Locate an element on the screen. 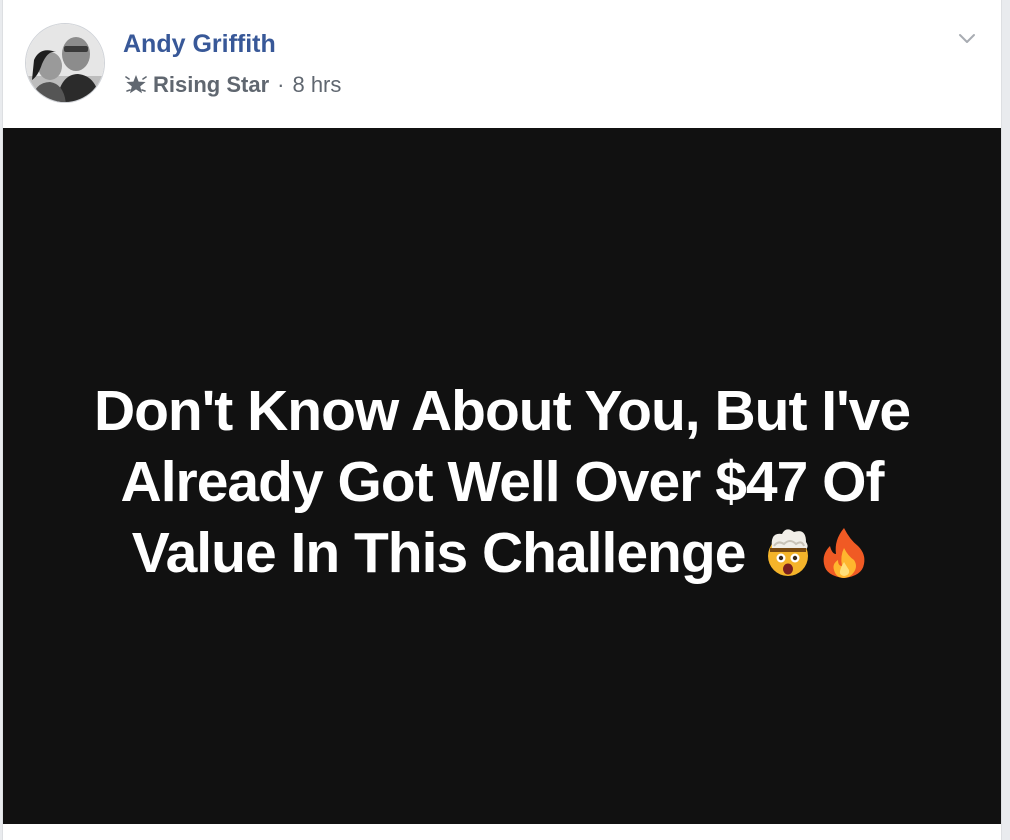  post-footer is located at coordinates (502, 832).